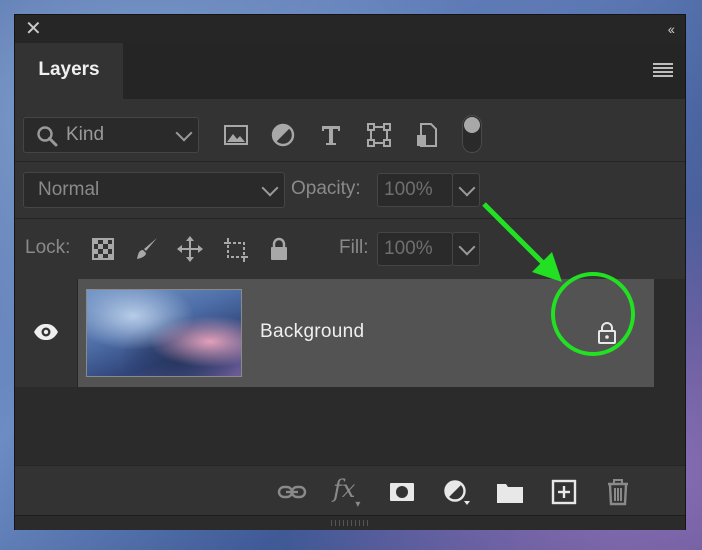  What do you see at coordinates (671, 29) in the screenshot?
I see `collapse-panel-button: ‹‹` at bounding box center [671, 29].